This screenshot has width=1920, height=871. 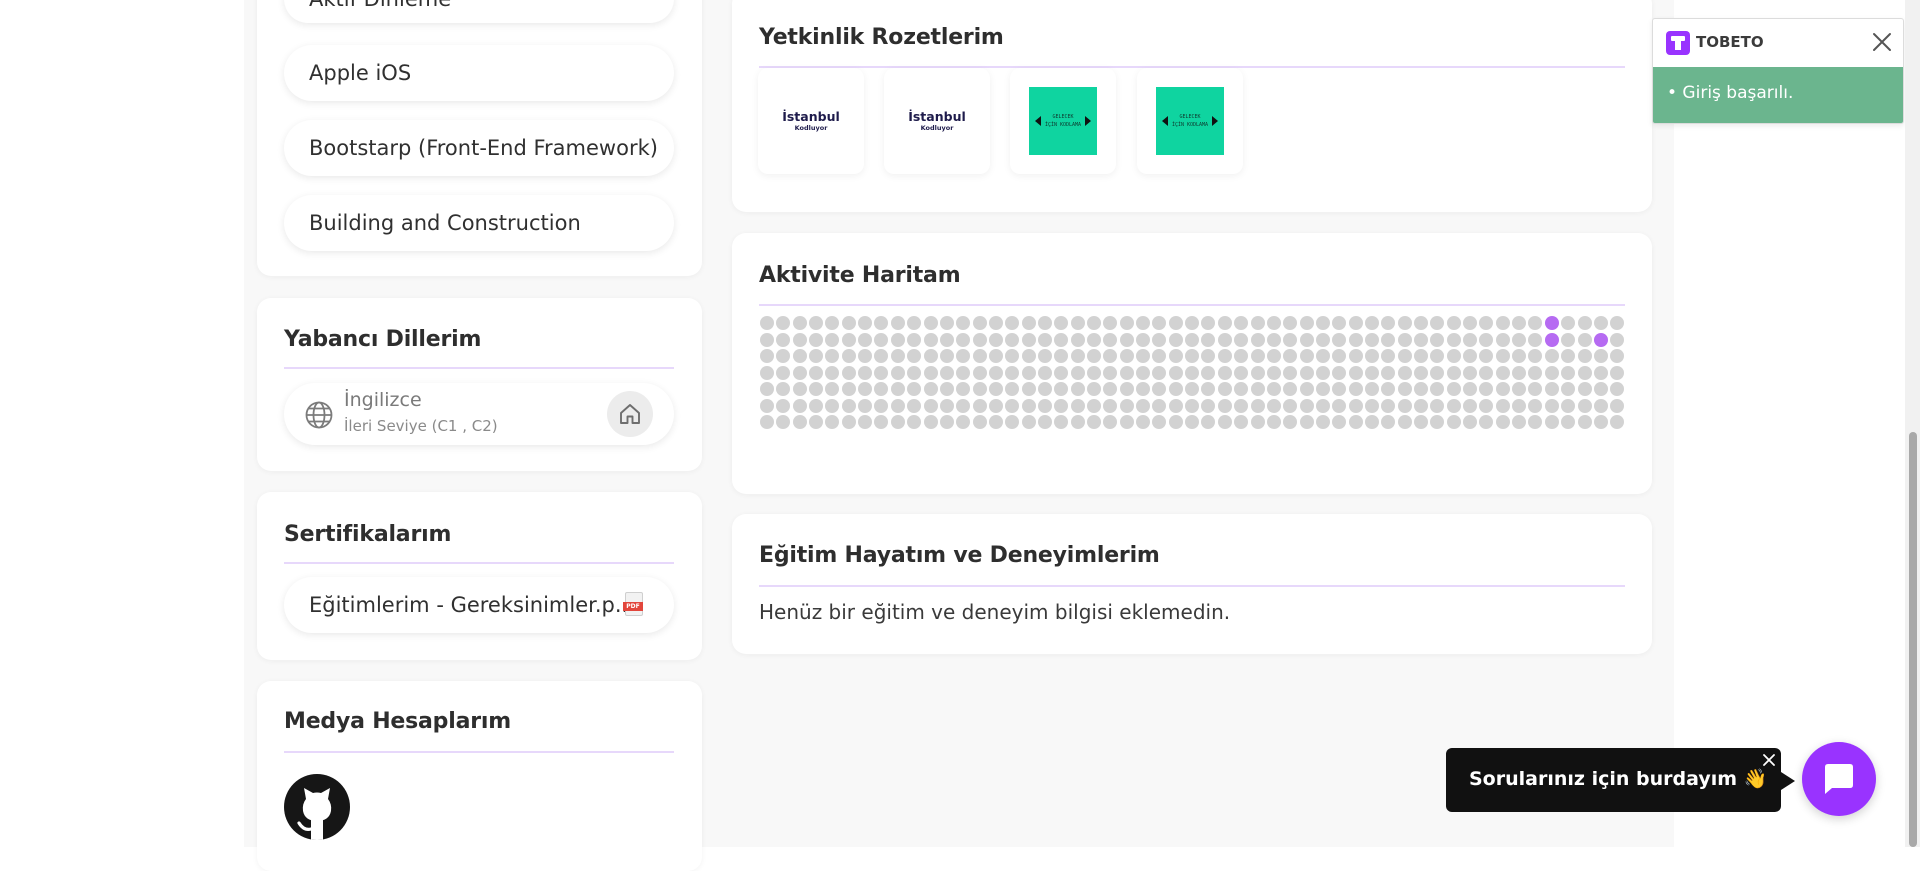 I want to click on chat-launcher-button, so click(x=1839, y=779).